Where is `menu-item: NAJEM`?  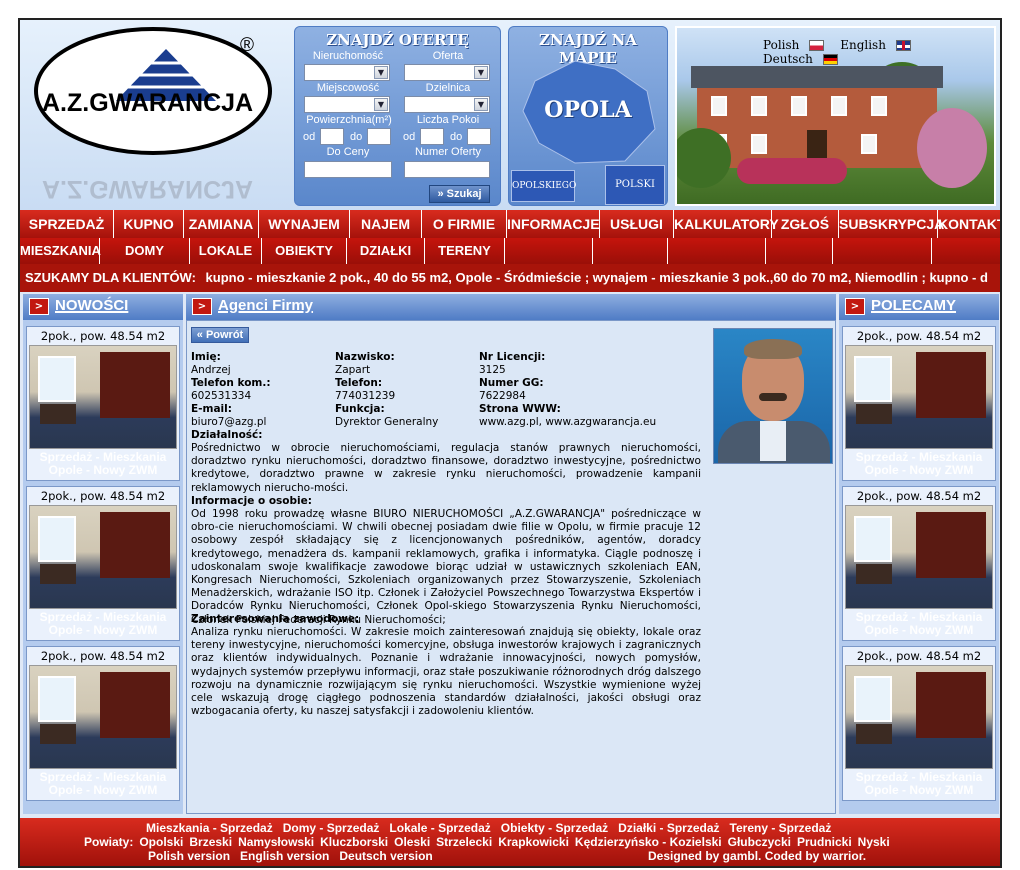
menu-item: NAJEM is located at coordinates (386, 224).